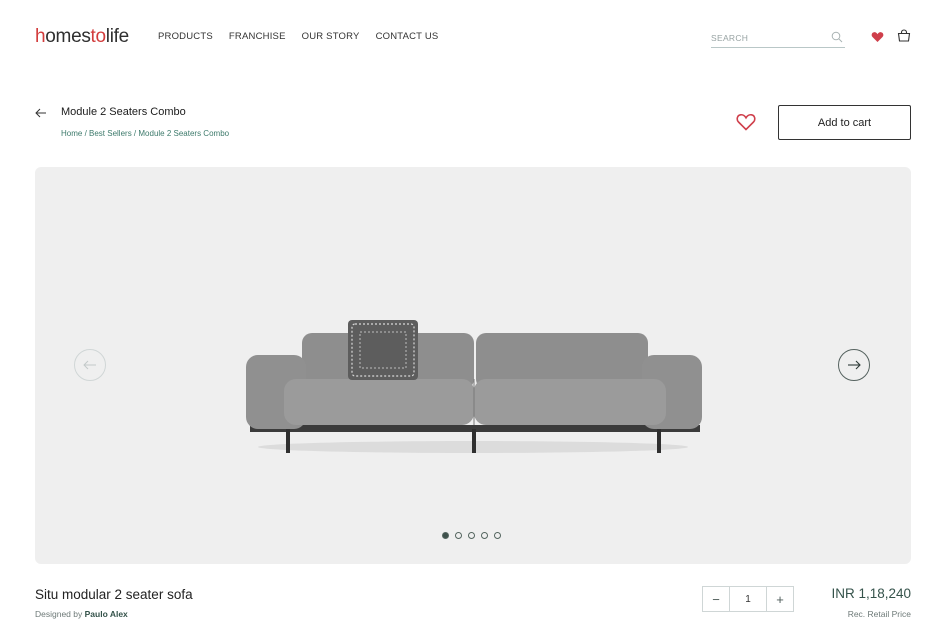 This screenshot has width=943, height=639. What do you see at coordinates (879, 614) in the screenshot?
I see `price-note: Rec. Retail Price` at bounding box center [879, 614].